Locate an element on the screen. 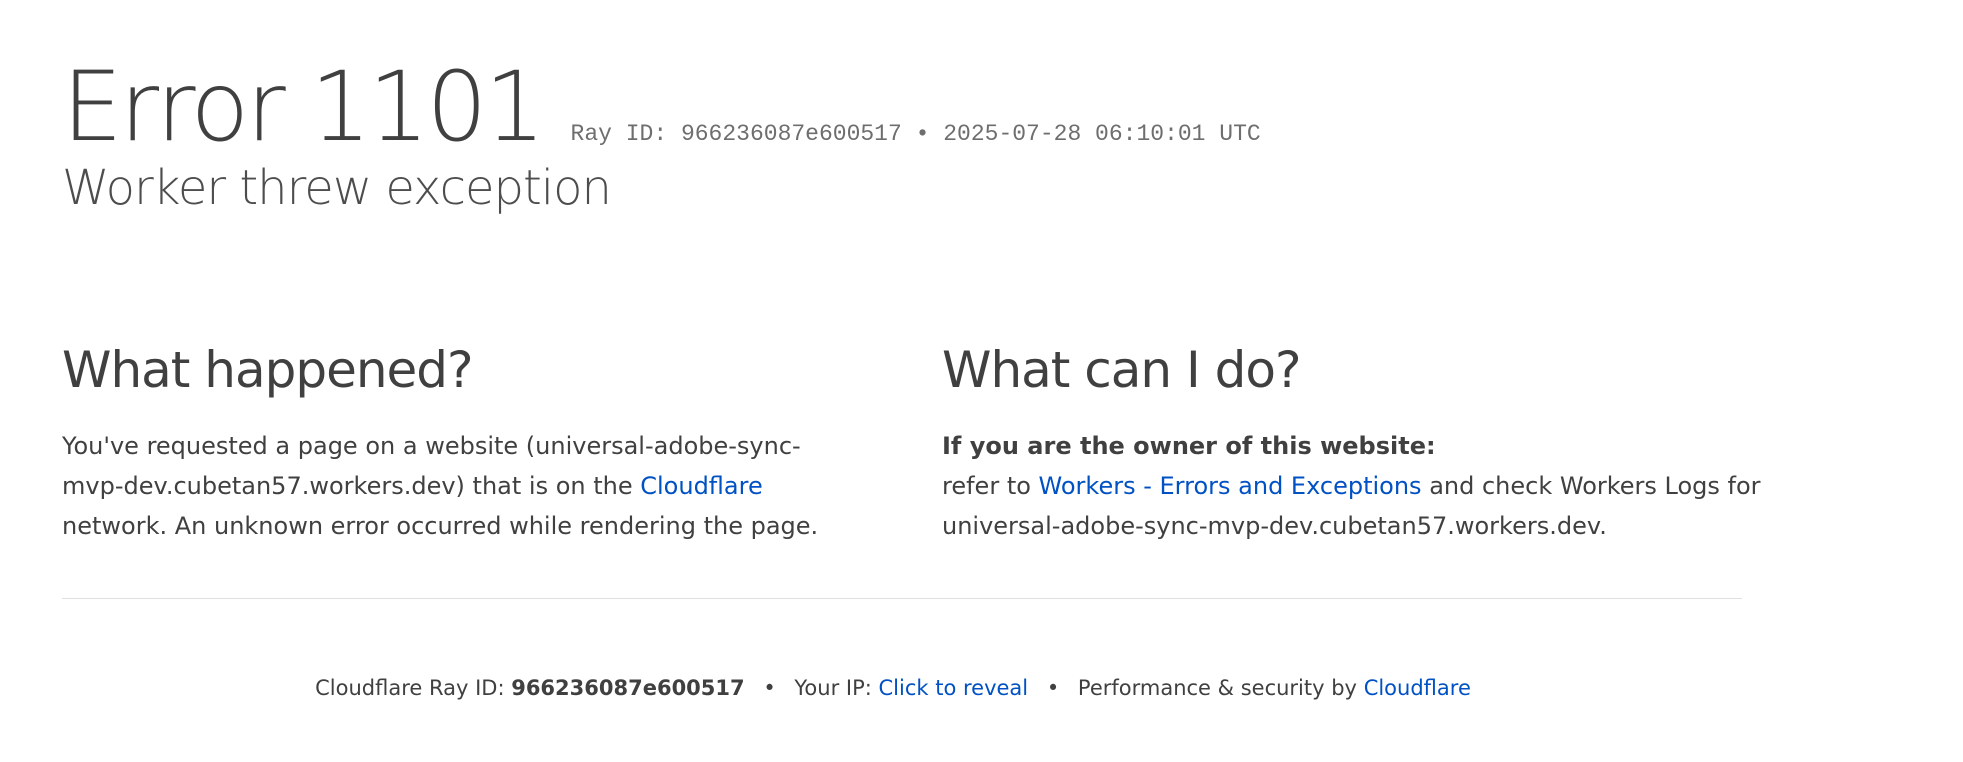 This screenshot has height=762, width=1963. footer-perf-label: Performance & security by is located at coordinates (1217, 688).